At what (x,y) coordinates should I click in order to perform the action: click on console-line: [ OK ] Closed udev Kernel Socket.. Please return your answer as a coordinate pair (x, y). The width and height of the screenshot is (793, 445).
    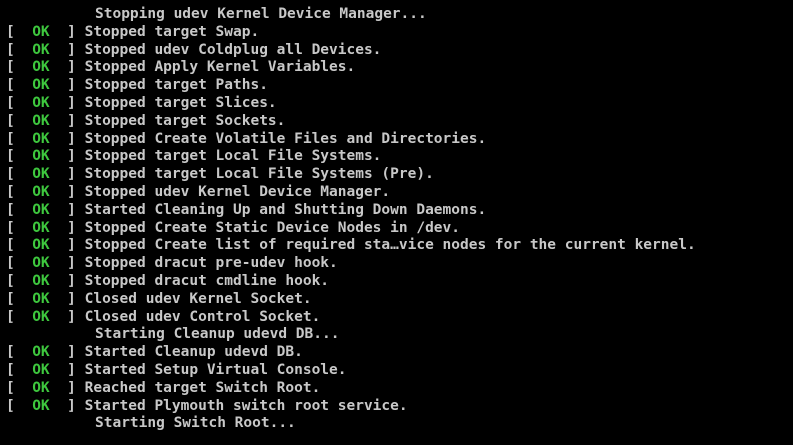
    Looking at the image, I should click on (399, 300).